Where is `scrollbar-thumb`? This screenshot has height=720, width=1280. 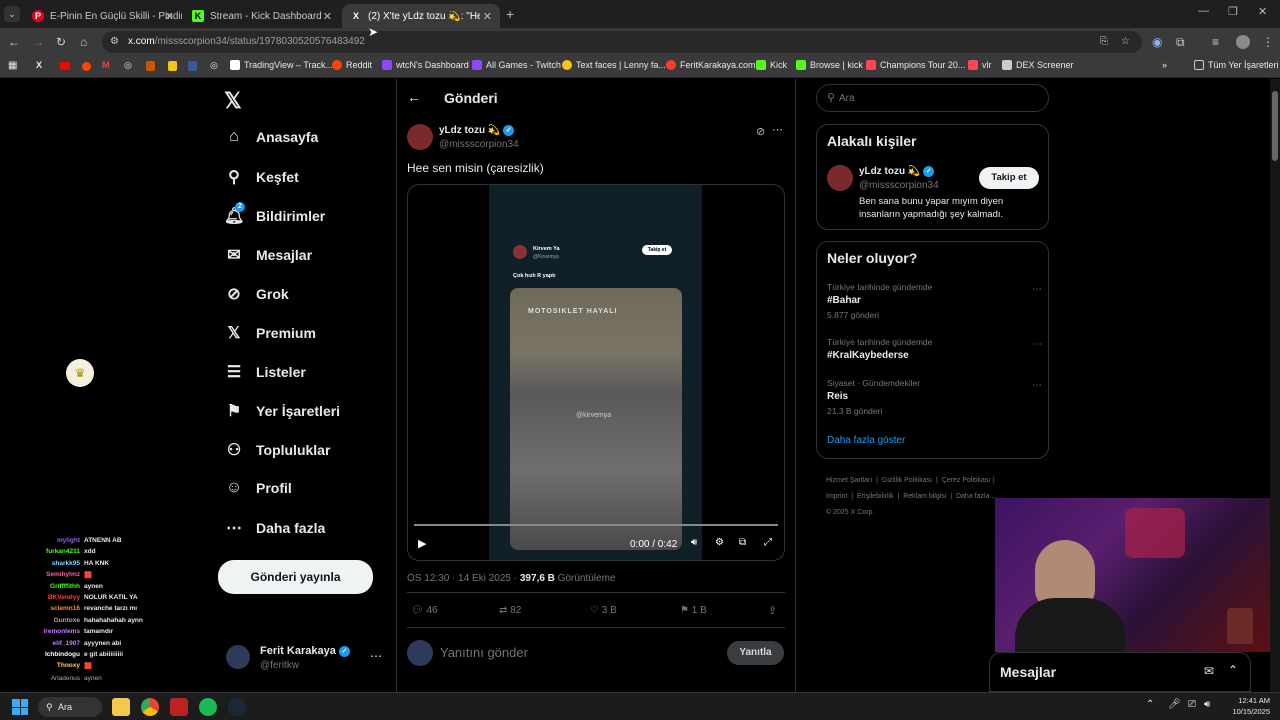 scrollbar-thumb is located at coordinates (1275, 126).